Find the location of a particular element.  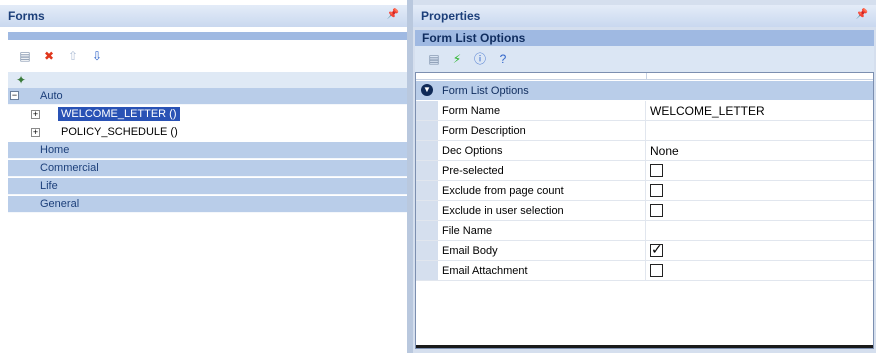

info-icon: ⓘ is located at coordinates (480, 59).